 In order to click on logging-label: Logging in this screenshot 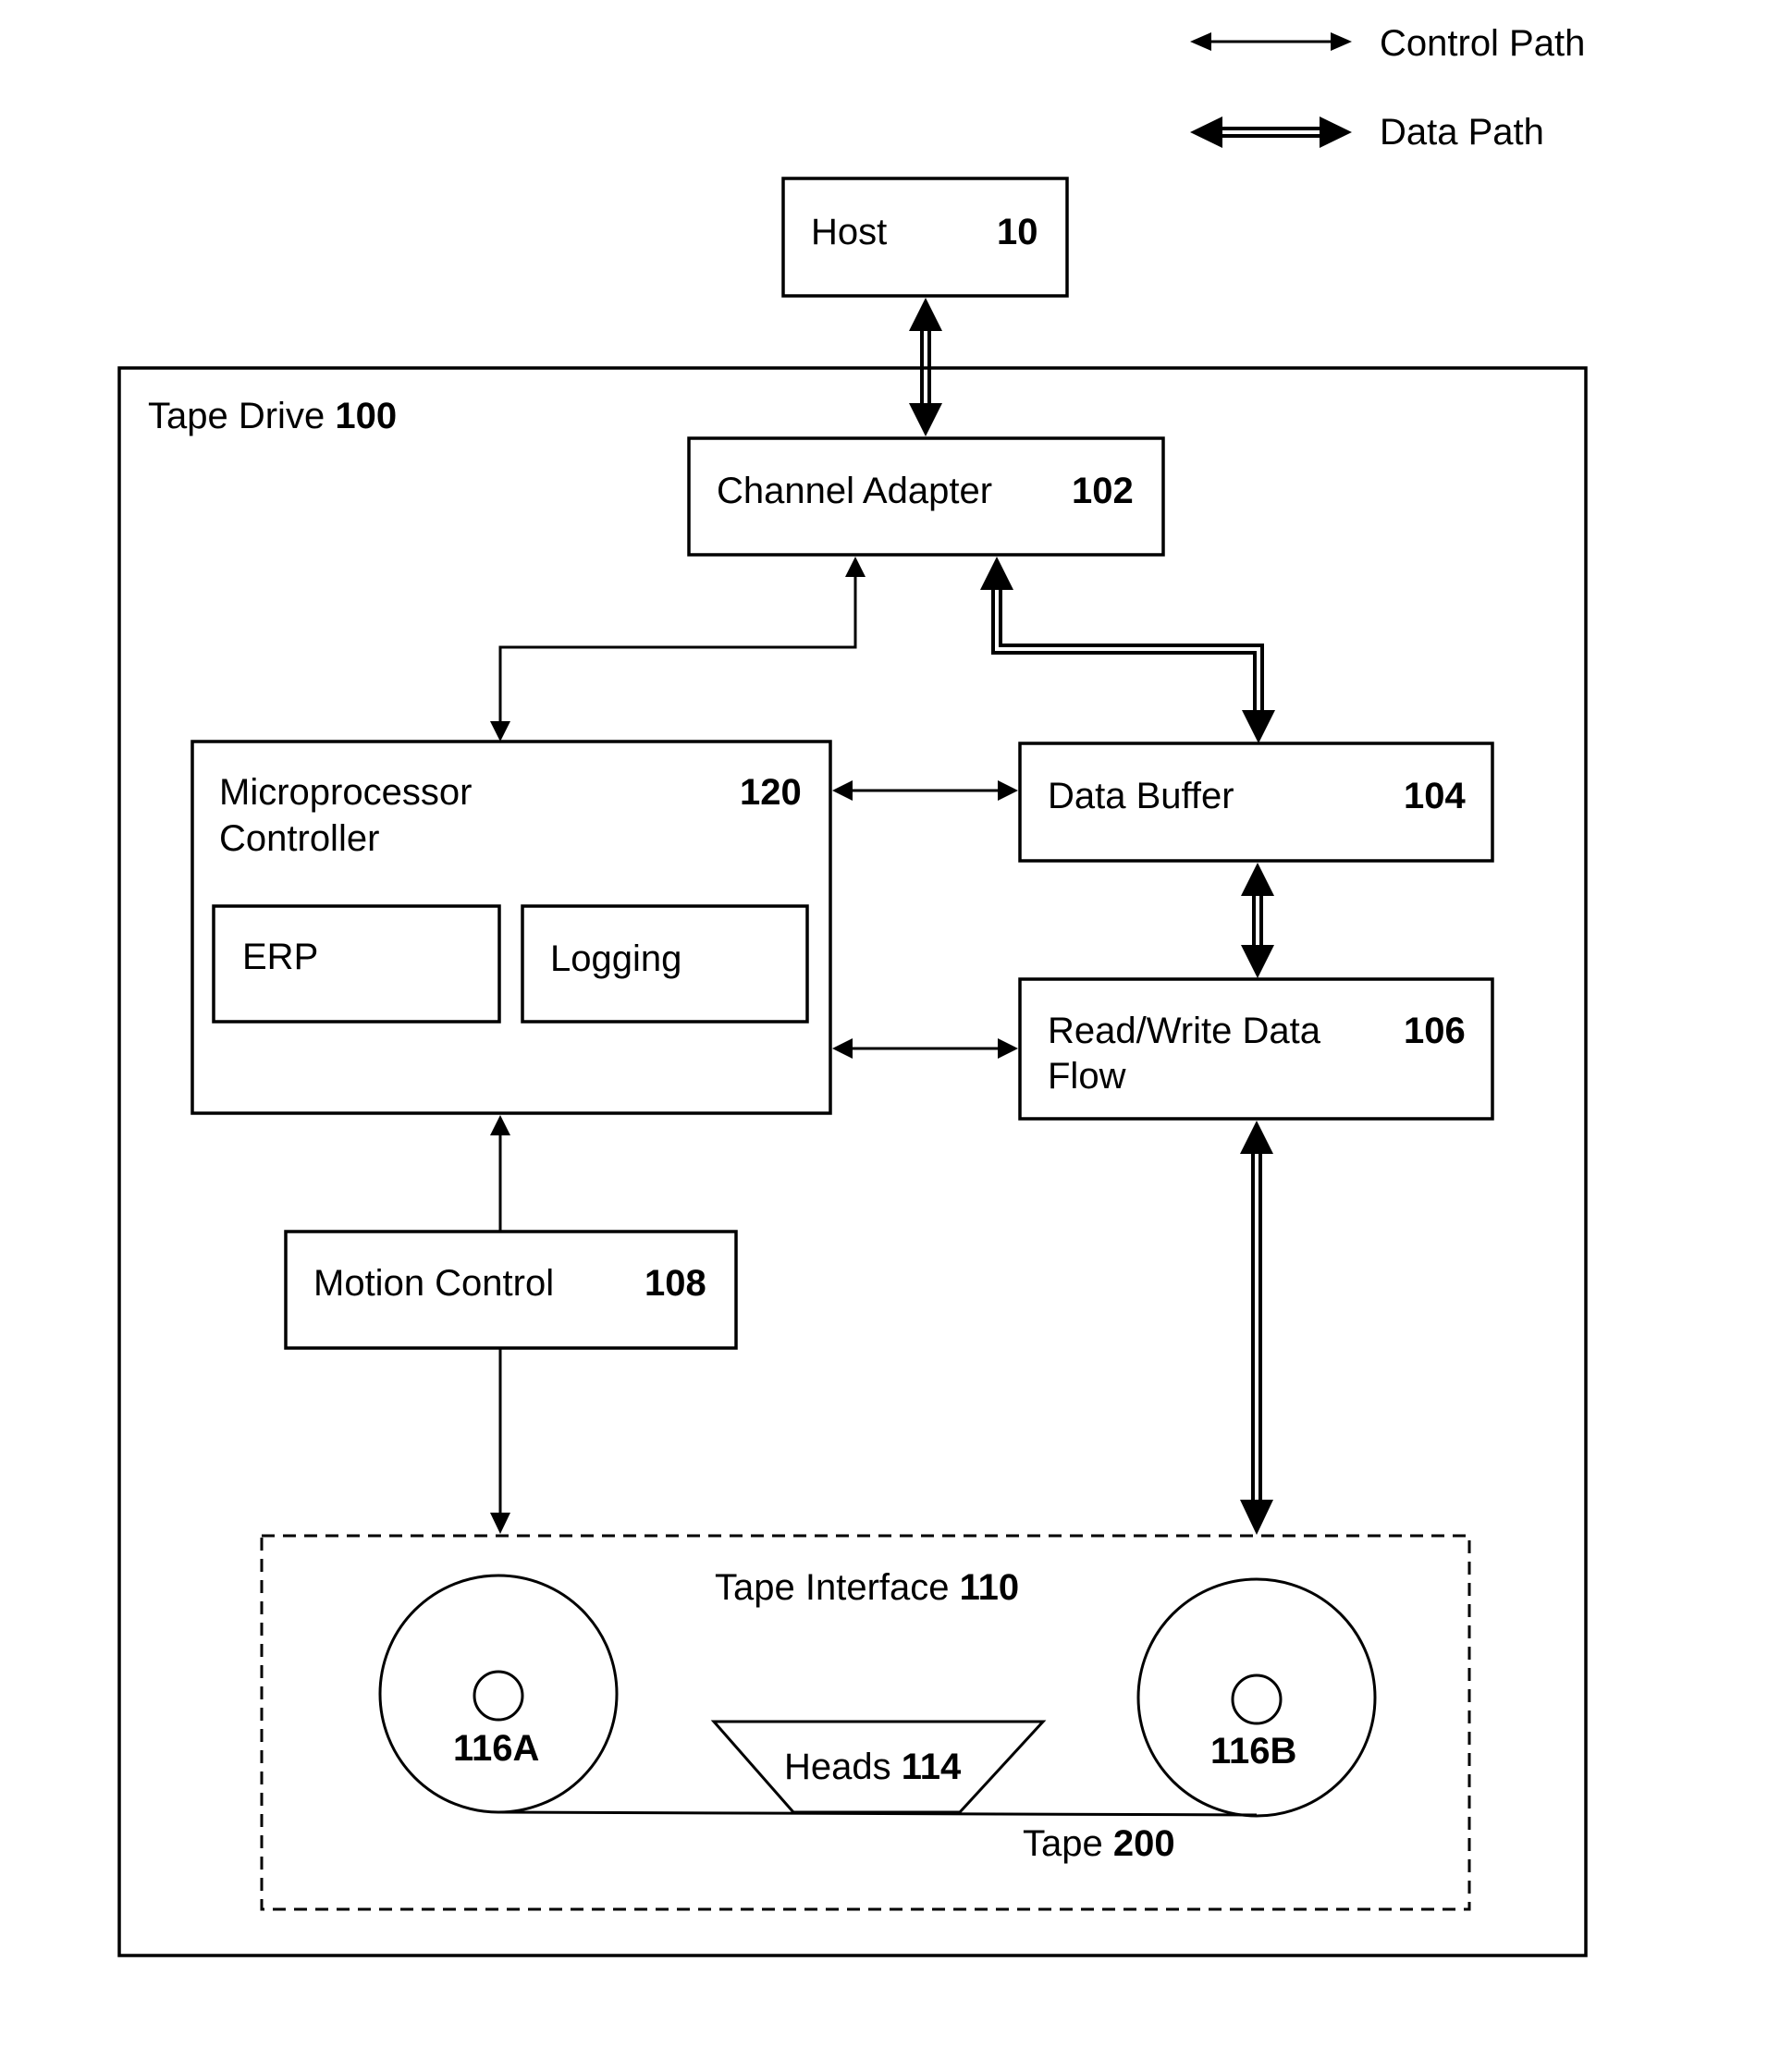, I will do `click(615, 958)`.